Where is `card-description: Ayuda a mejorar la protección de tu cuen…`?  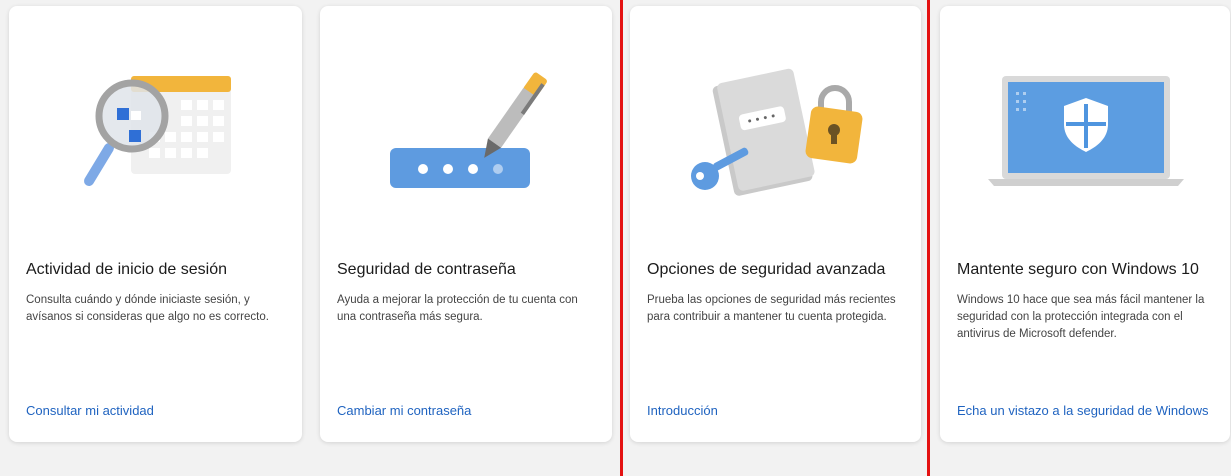
card-description: Ayuda a mejorar la protección de tu cuen… is located at coordinates (457, 308).